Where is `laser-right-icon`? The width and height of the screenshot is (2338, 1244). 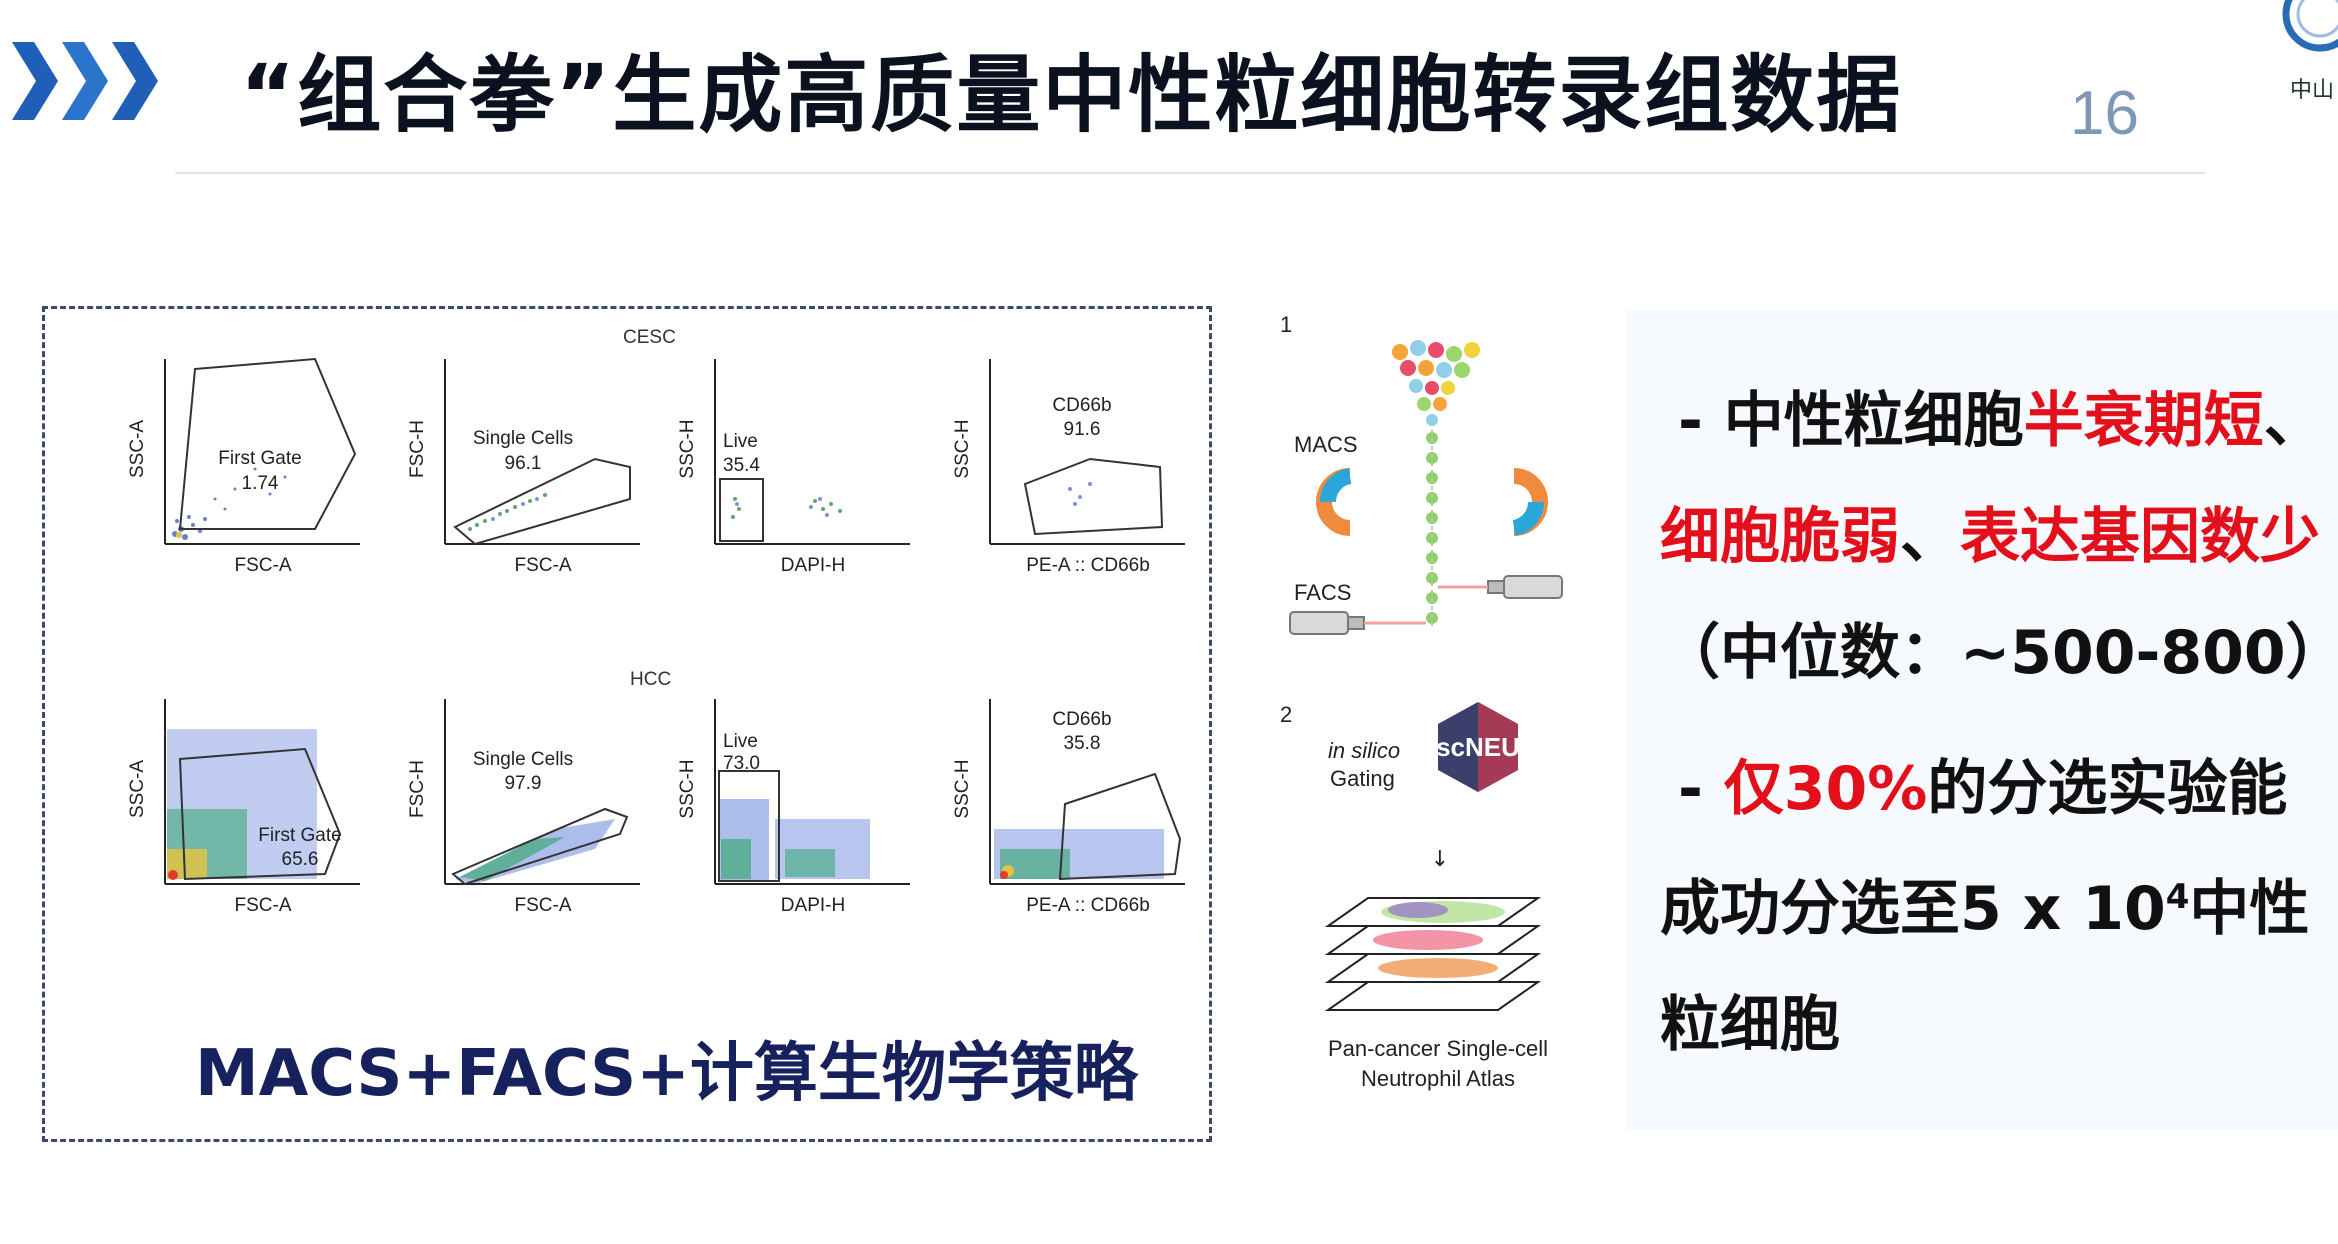
laser-right-icon is located at coordinates (1500, 587).